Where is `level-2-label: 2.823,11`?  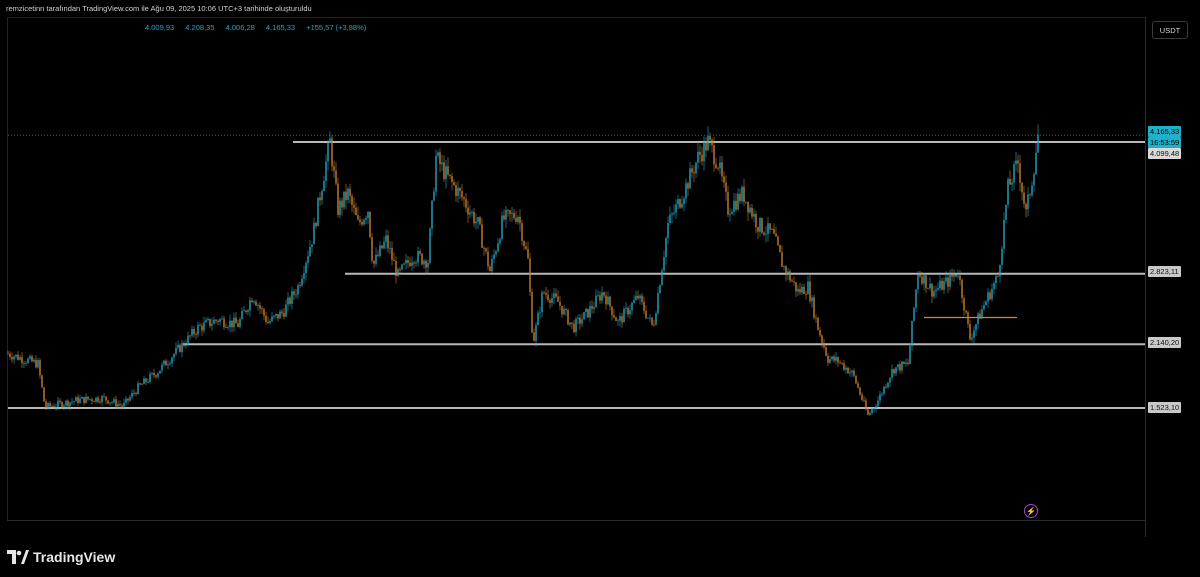
level-2-label: 2.823,11 is located at coordinates (1164, 271).